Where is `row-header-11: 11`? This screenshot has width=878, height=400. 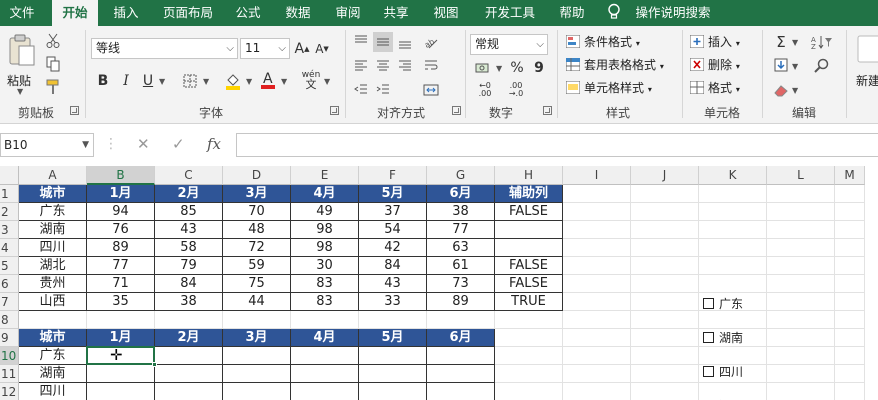
row-header-11: 11 is located at coordinates (9, 374).